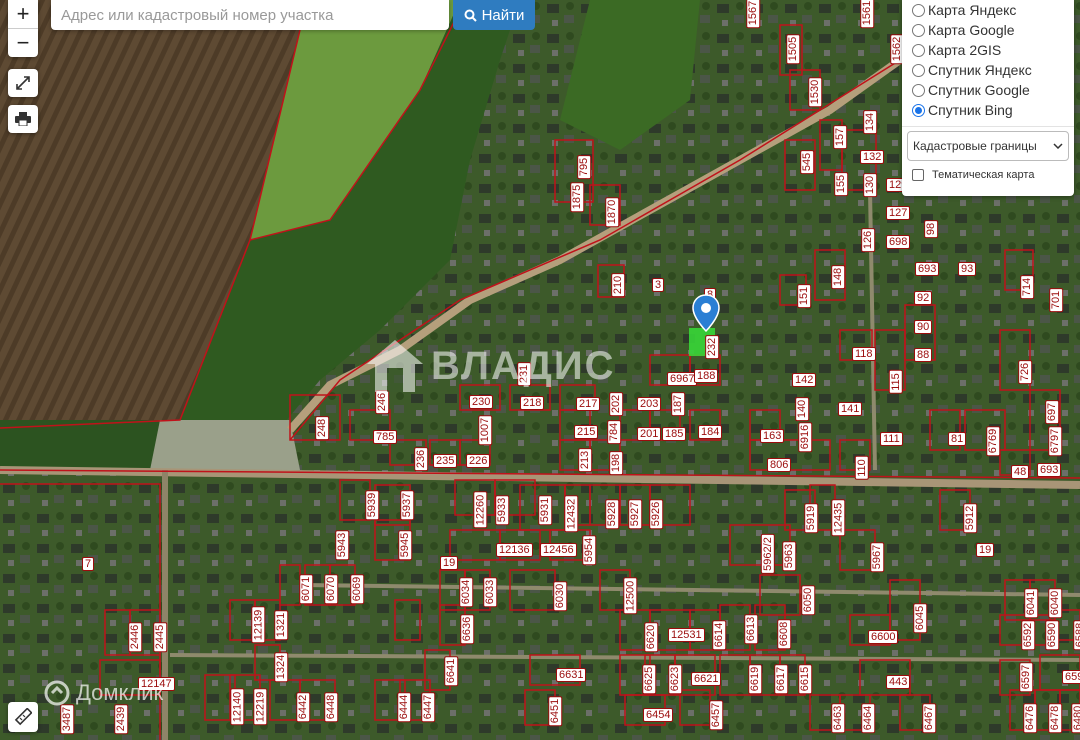 The image size is (1080, 740). Describe the element at coordinates (121, 719) in the screenshot. I see `parcel-number-label: 2439` at that location.